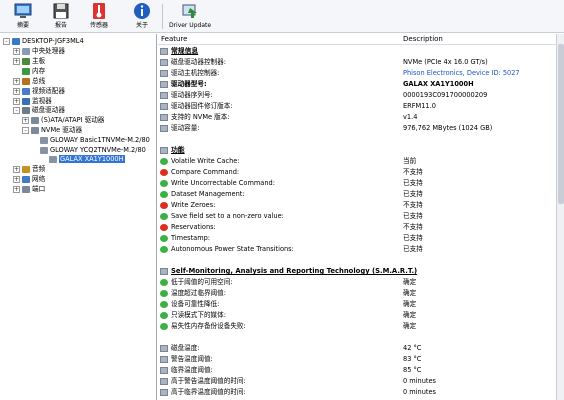  I want to click on feature-label: Write Uncorrectable Command:, so click(223, 183).